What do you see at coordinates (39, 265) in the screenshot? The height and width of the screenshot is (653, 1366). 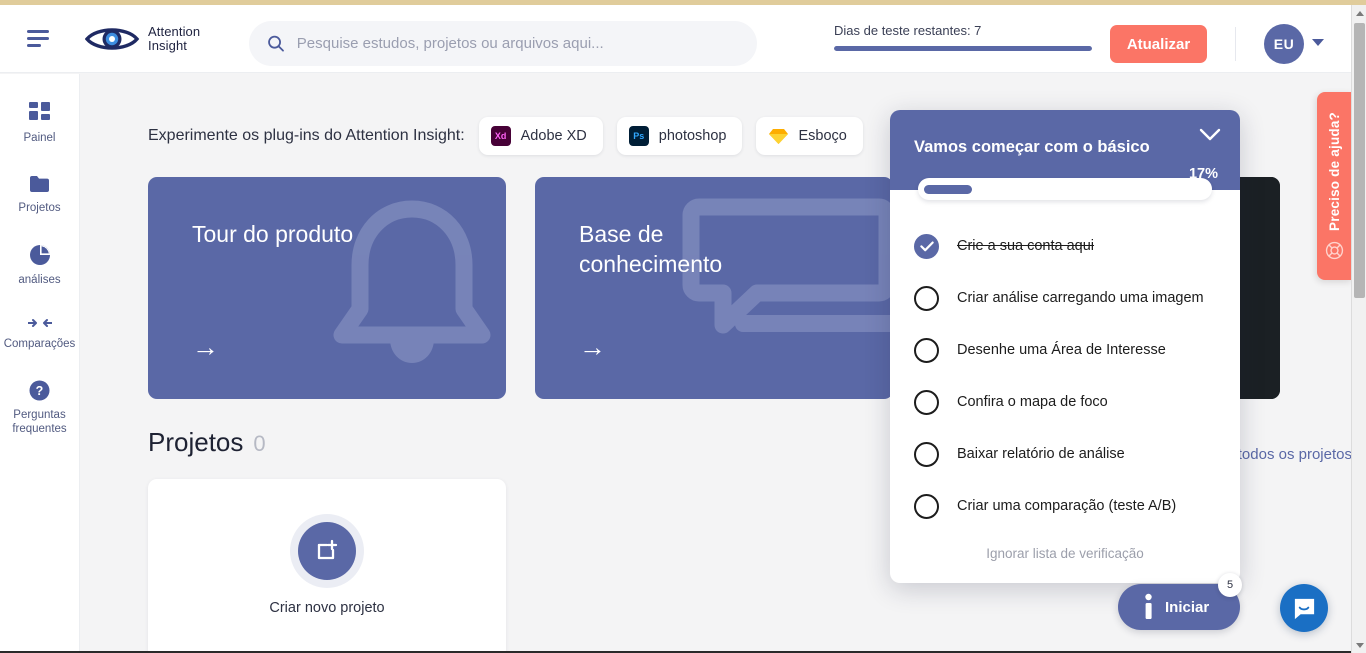 I see `sidebar-item-analises: análises` at bounding box center [39, 265].